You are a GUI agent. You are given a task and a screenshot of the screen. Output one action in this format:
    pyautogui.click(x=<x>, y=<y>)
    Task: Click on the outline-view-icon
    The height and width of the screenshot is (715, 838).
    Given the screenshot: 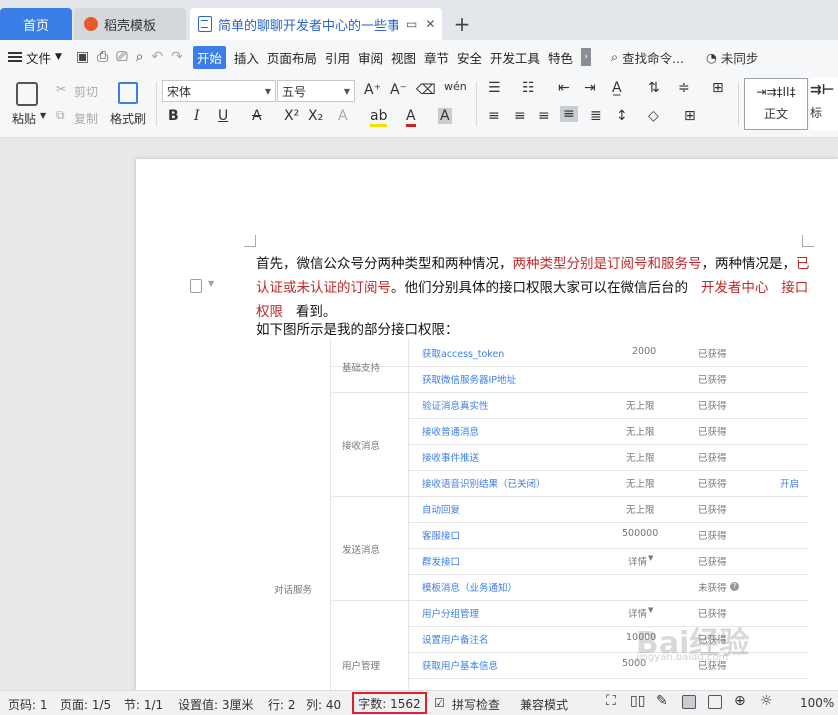 What is the action you would take?
    pyautogui.click(x=715, y=702)
    